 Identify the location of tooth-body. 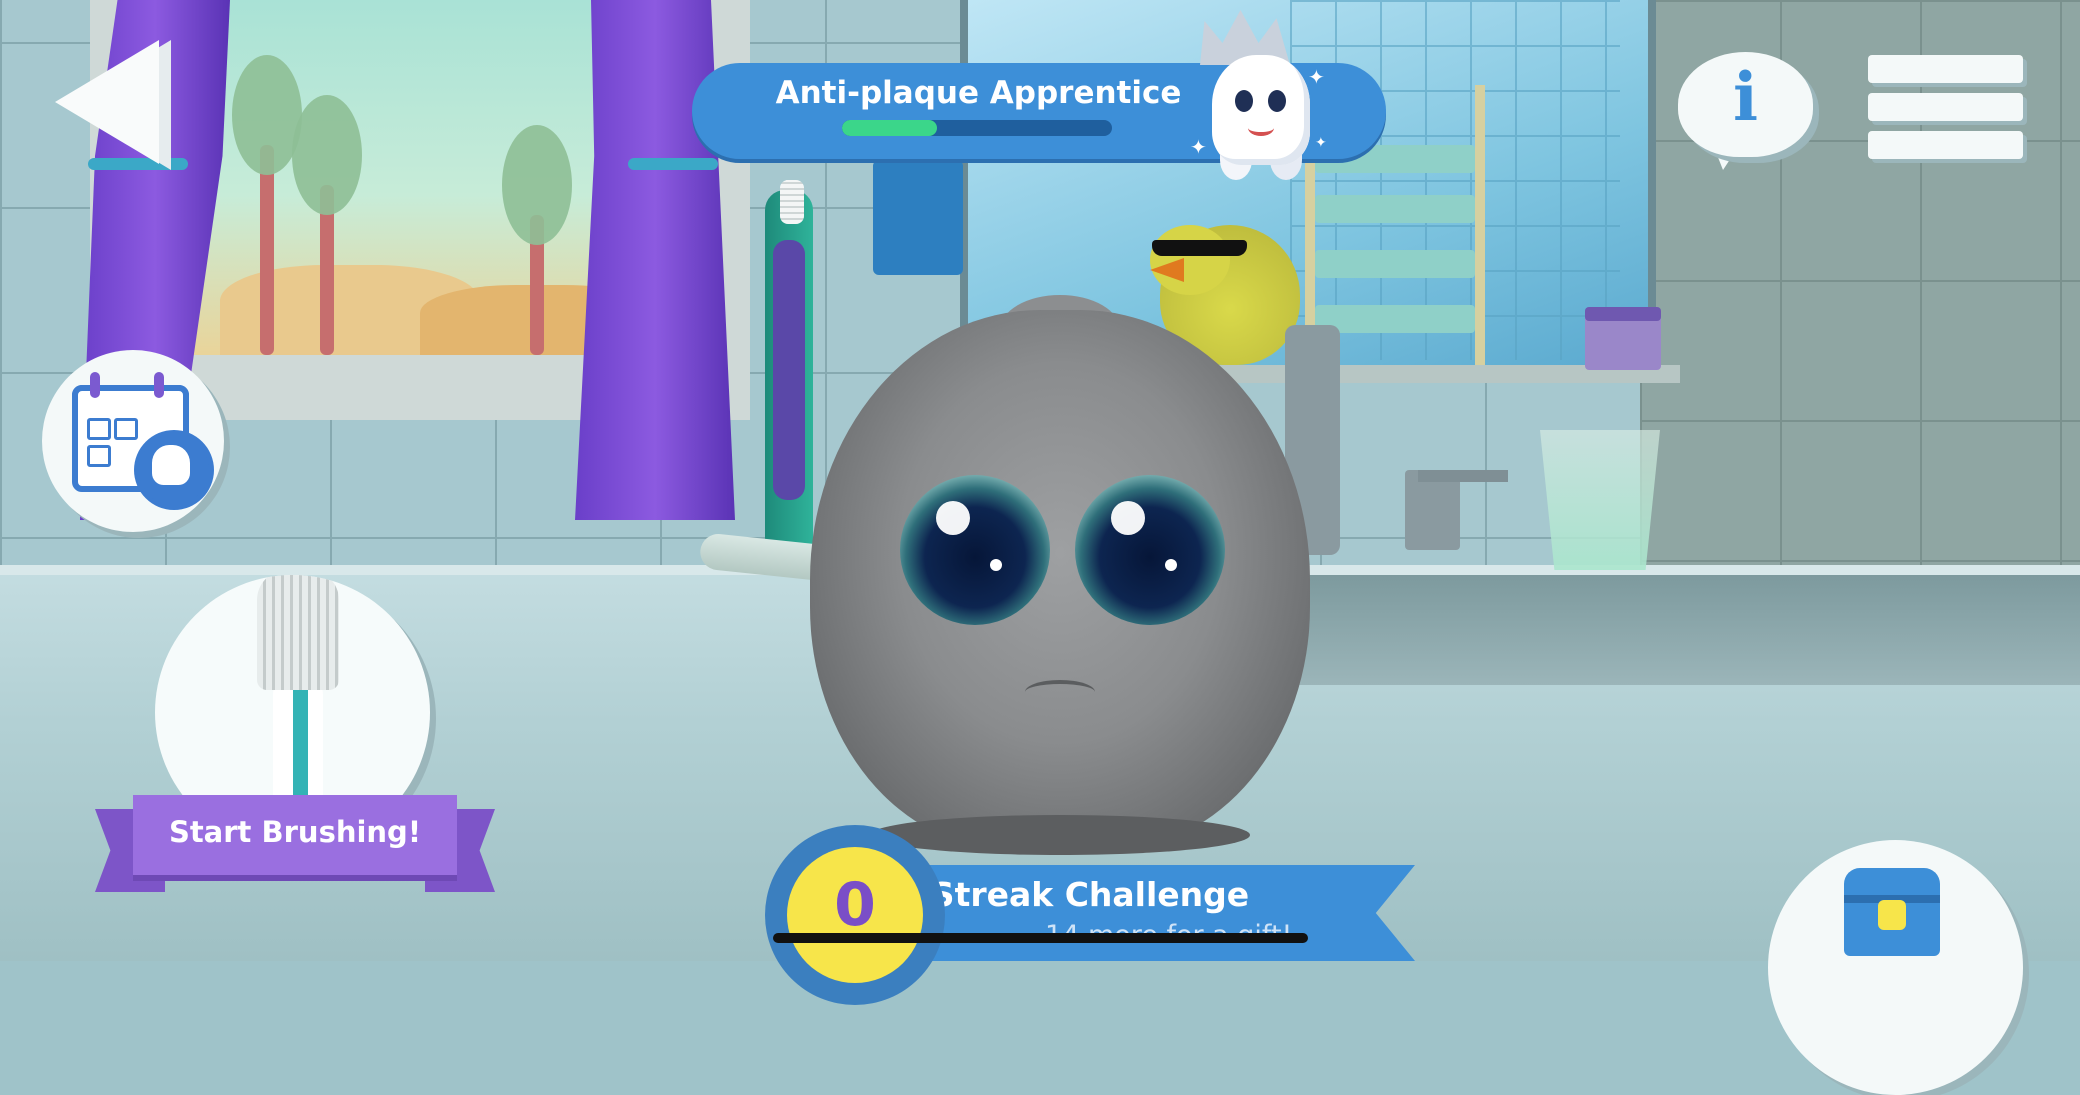
(1261, 110).